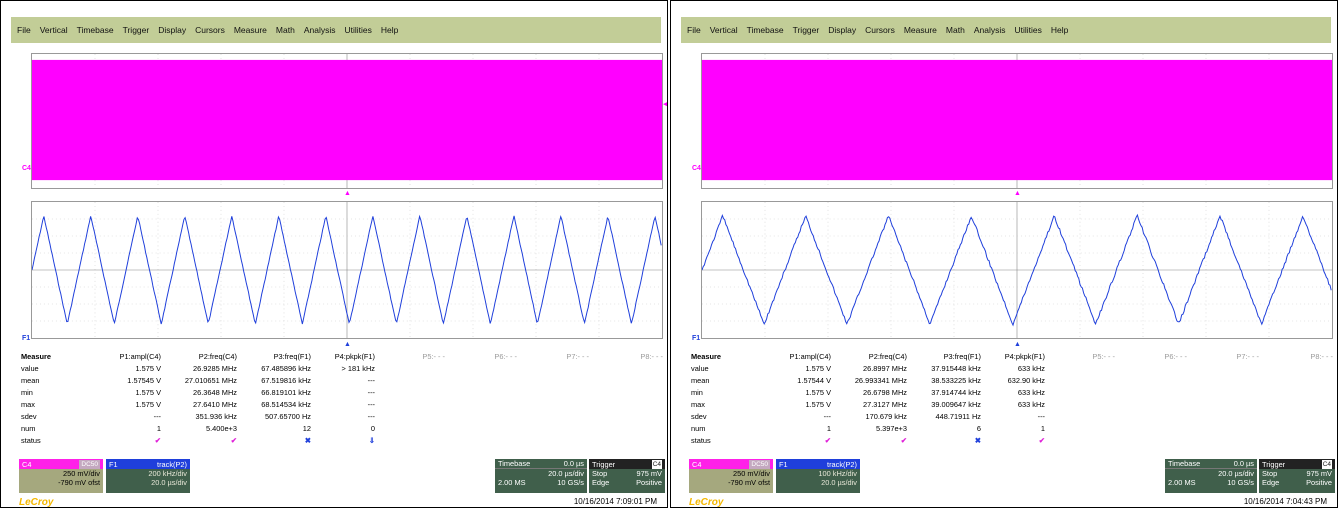 Image resolution: width=1338 pixels, height=508 pixels. What do you see at coordinates (1285, 501) in the screenshot?
I see `timestamp: 10/16/2014 7:04:43 PM` at bounding box center [1285, 501].